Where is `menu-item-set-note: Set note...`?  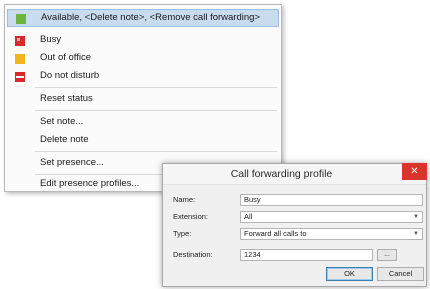
menu-item-set-note: Set note... is located at coordinates (143, 122).